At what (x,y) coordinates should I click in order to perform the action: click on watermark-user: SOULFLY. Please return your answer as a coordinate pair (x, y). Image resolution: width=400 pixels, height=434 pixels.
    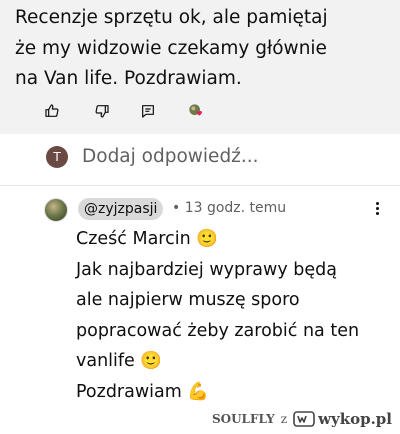
    Looking at the image, I should click on (243, 419).